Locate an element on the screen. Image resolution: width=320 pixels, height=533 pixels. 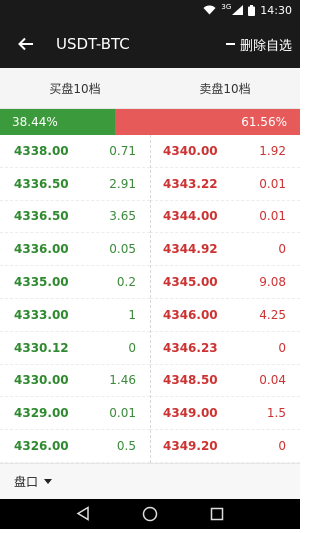
ask-row-quantity: 0.04 is located at coordinates (272, 380).